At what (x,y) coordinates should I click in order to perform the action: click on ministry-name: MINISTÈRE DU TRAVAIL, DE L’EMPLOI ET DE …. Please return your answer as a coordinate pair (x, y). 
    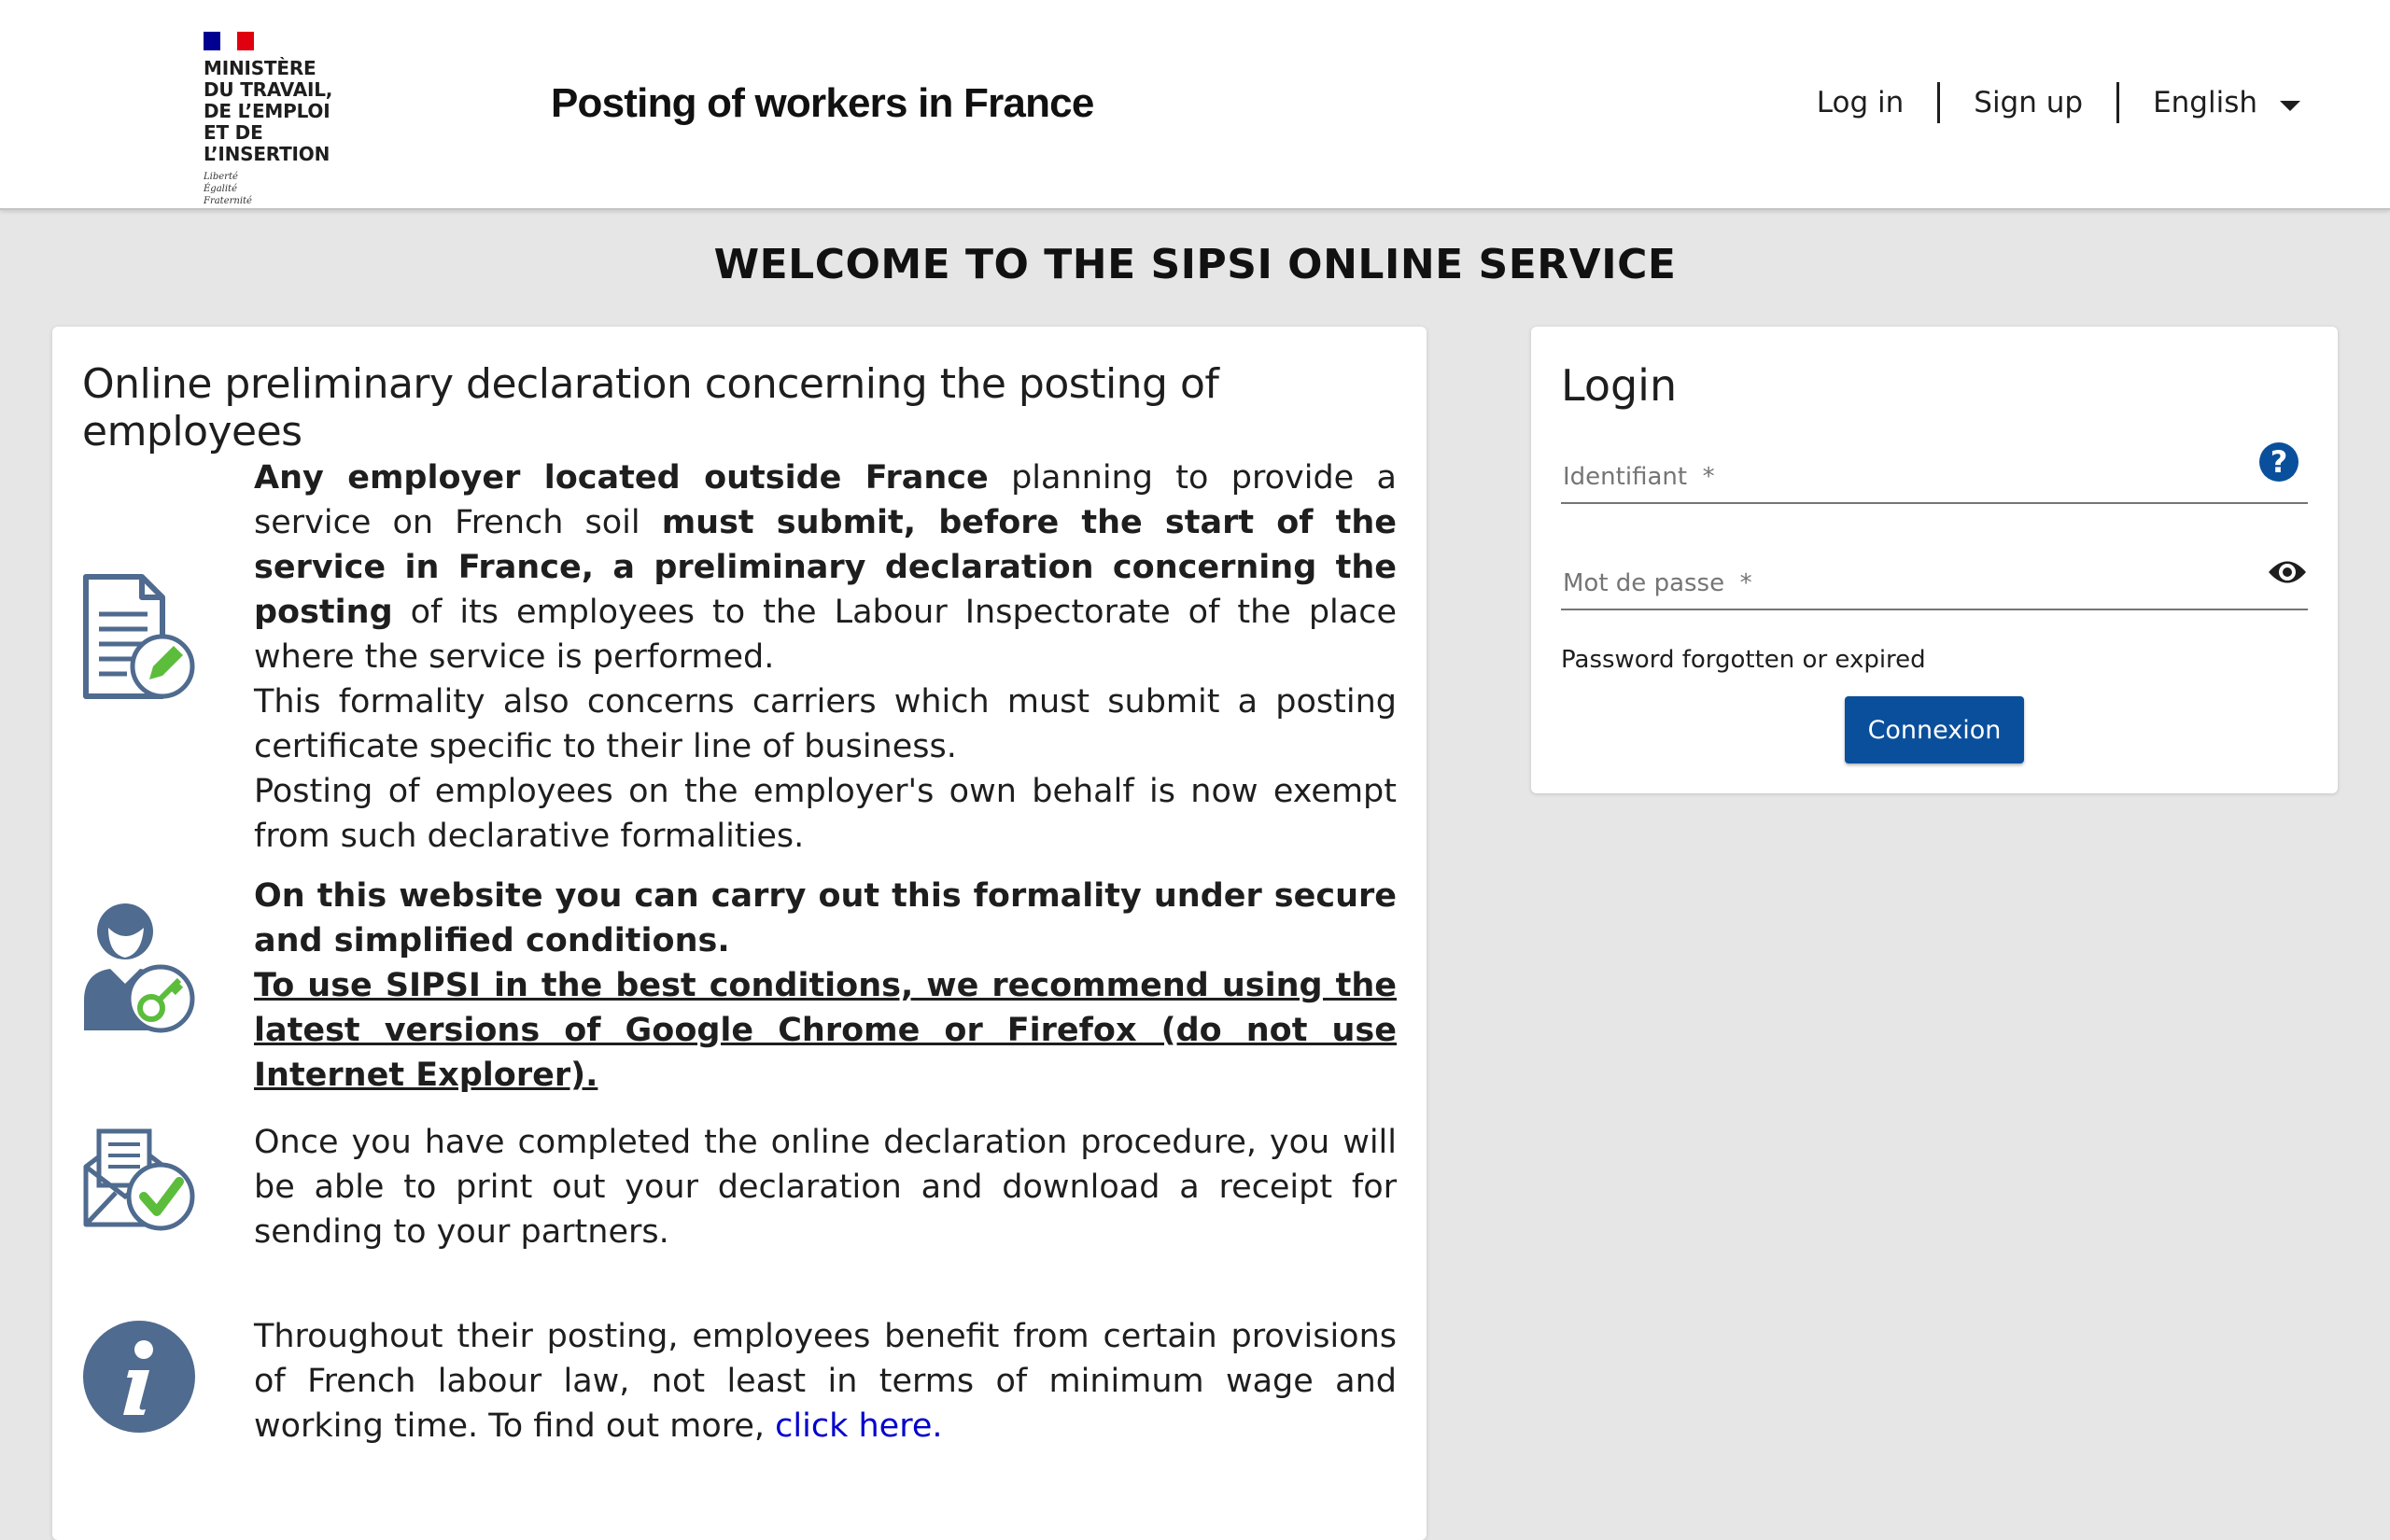
    Looking at the image, I should click on (268, 111).